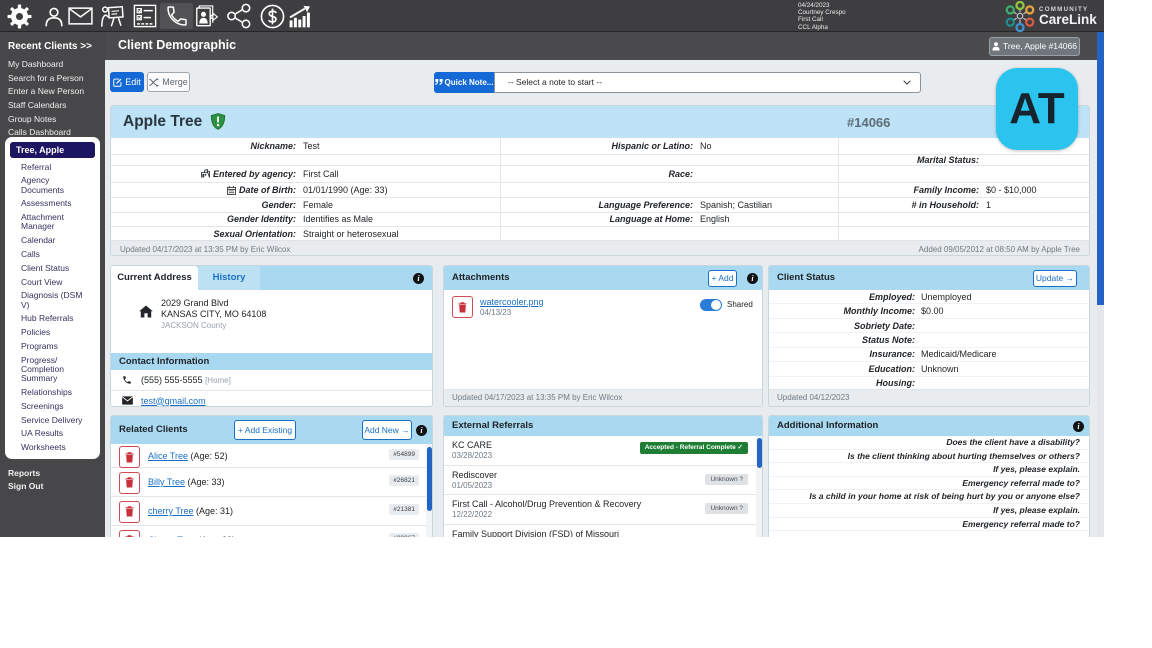 The height and width of the screenshot is (648, 1152). What do you see at coordinates (53, 221) in the screenshot?
I see `menu-item-attachment-manager: Attachment Manager` at bounding box center [53, 221].